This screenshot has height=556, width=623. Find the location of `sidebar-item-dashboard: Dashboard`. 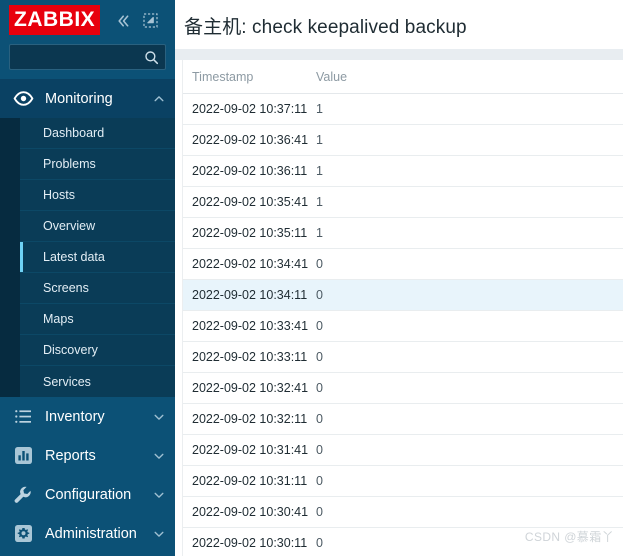

sidebar-item-dashboard: Dashboard is located at coordinates (97, 133).